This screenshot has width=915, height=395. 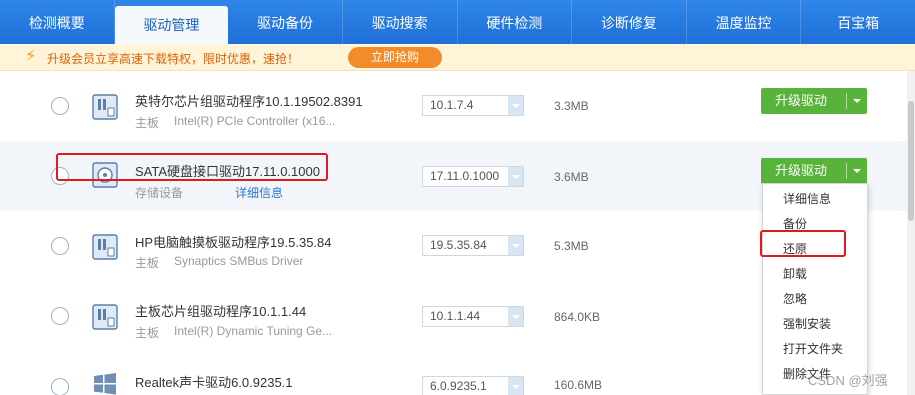 What do you see at coordinates (858, 22) in the screenshot?
I see `tab-toolbox: 百宝箱` at bounding box center [858, 22].